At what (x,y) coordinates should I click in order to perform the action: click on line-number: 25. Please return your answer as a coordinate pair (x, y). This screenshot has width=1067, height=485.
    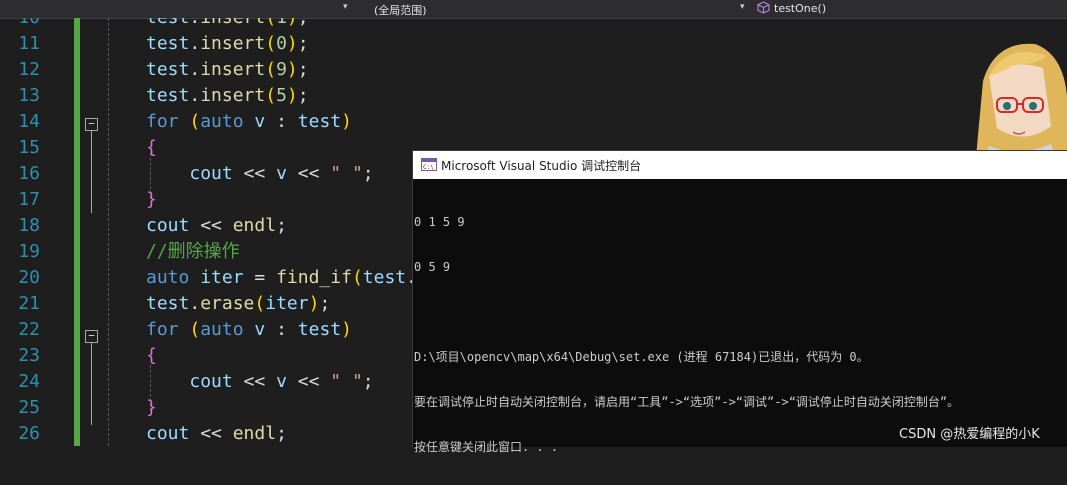
    Looking at the image, I should click on (29, 407).